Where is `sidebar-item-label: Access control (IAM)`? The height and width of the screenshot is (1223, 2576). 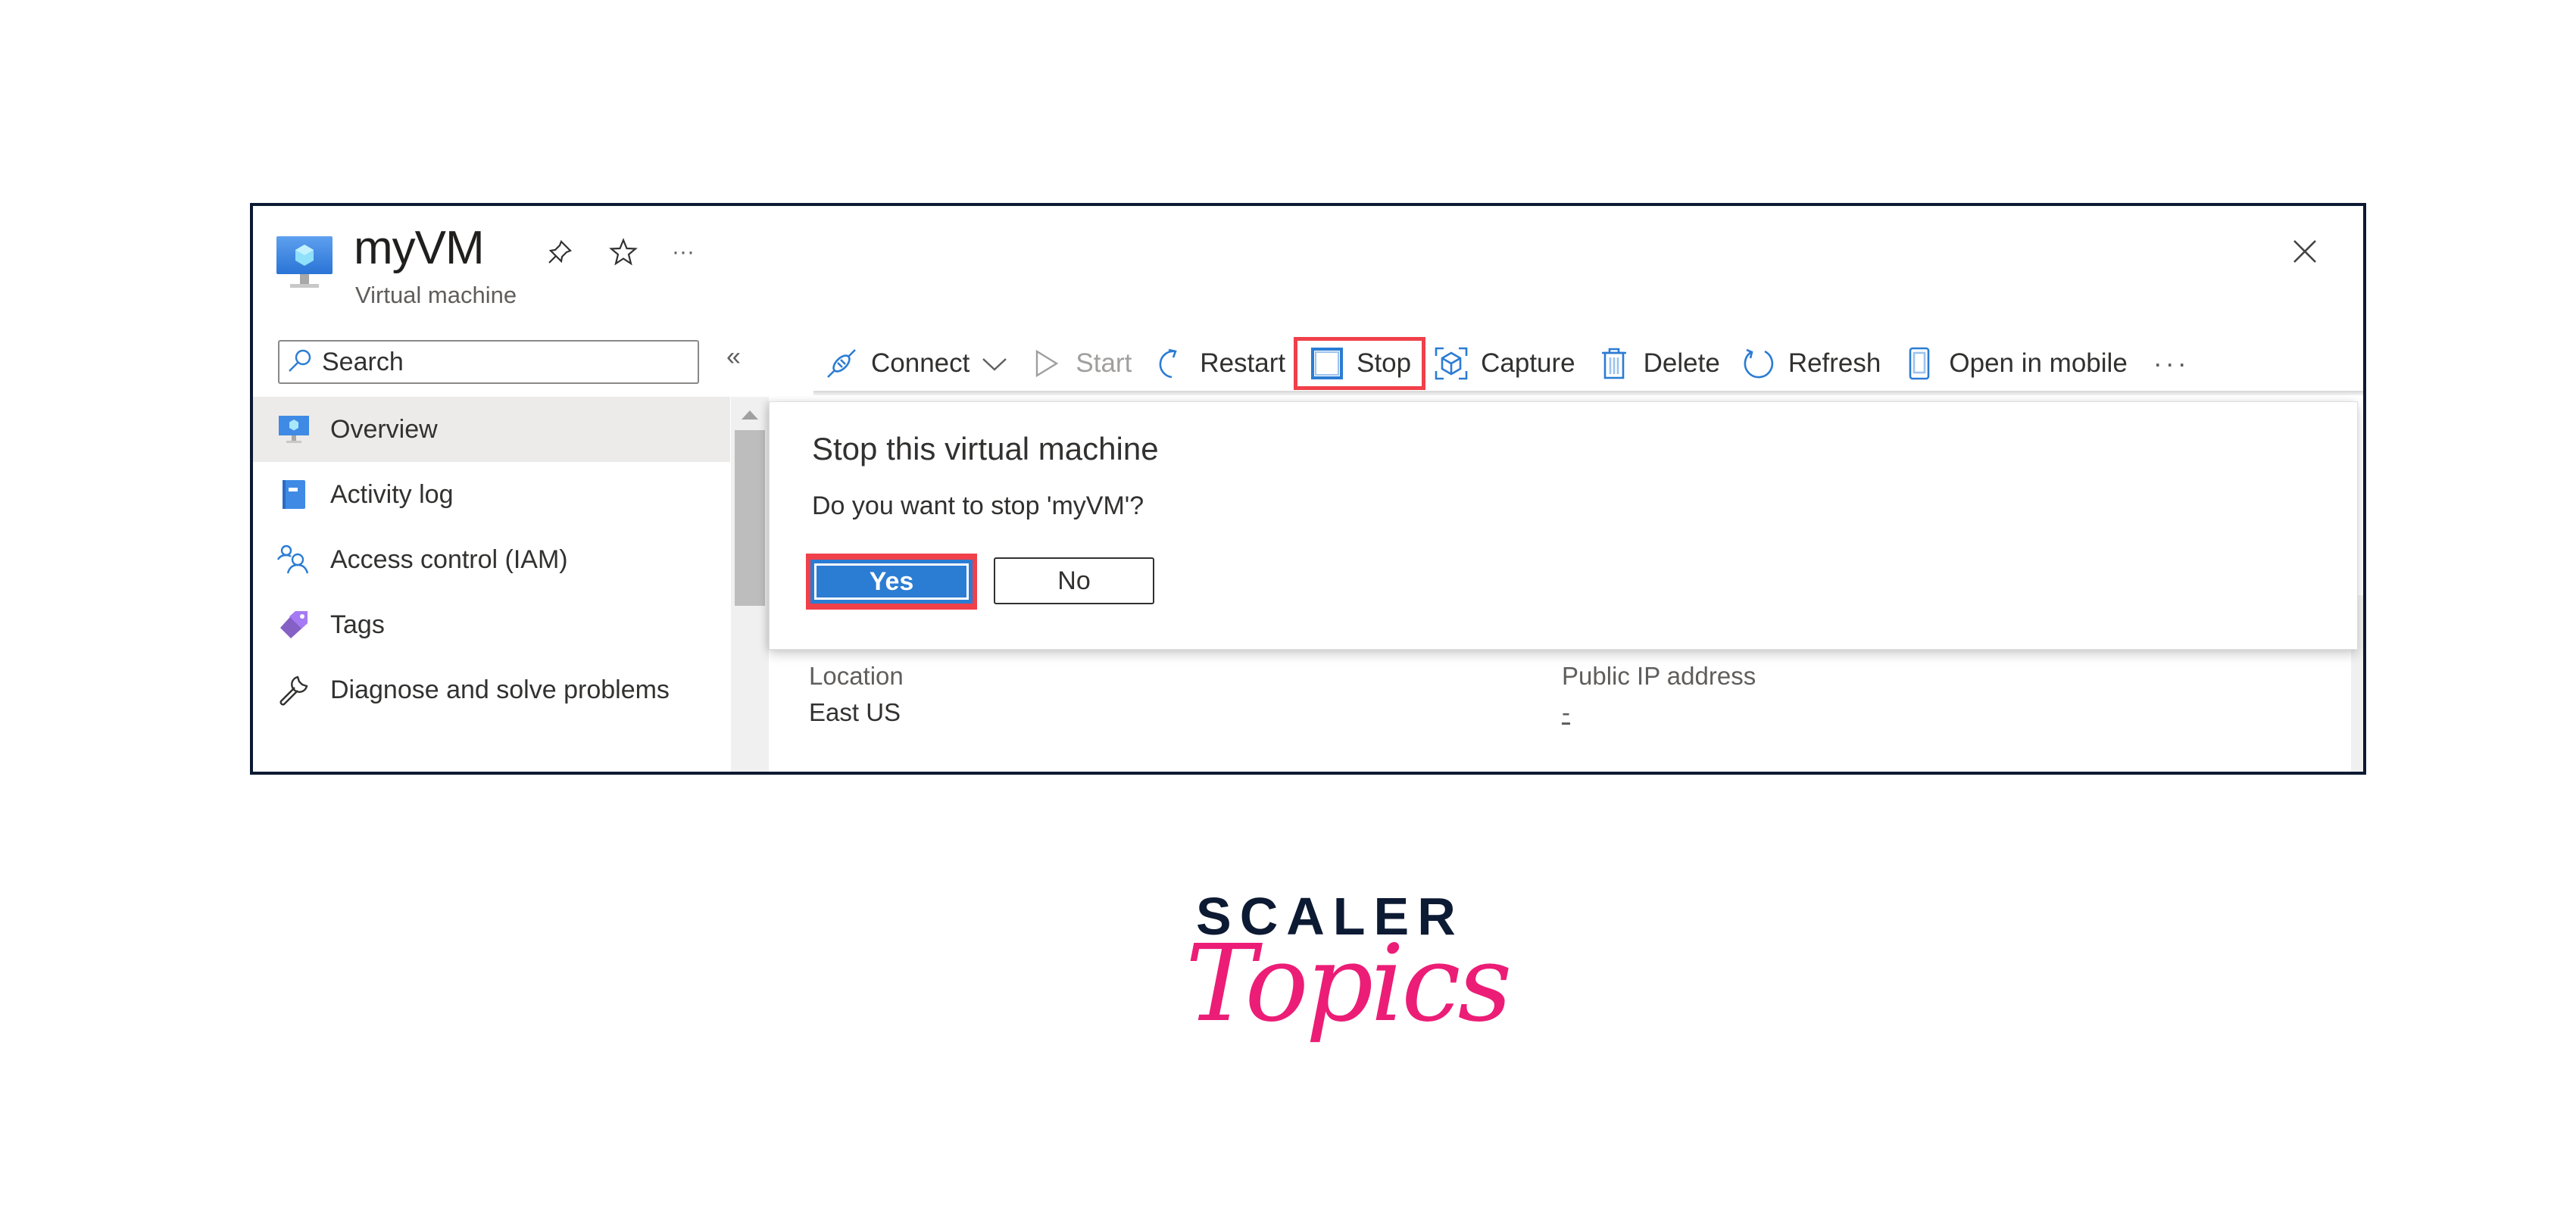
sidebar-item-label: Access control (IAM) is located at coordinates (449, 559).